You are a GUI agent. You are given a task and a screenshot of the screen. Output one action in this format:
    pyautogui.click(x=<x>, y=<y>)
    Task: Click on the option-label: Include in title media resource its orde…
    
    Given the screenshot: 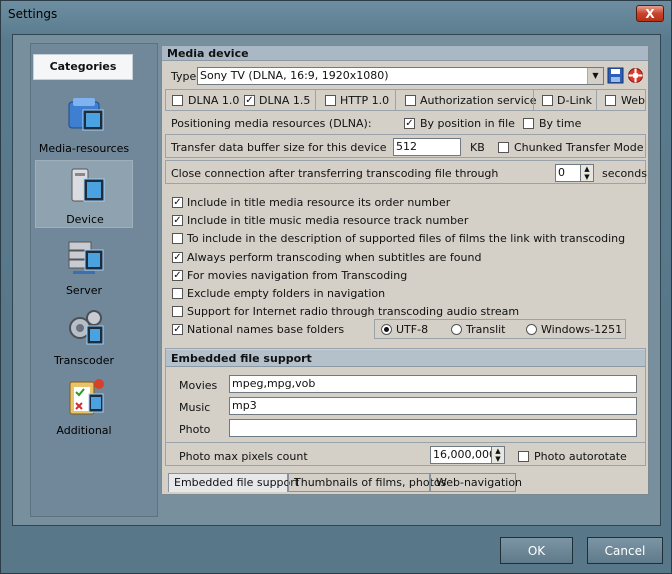 What is the action you would take?
    pyautogui.click(x=319, y=202)
    